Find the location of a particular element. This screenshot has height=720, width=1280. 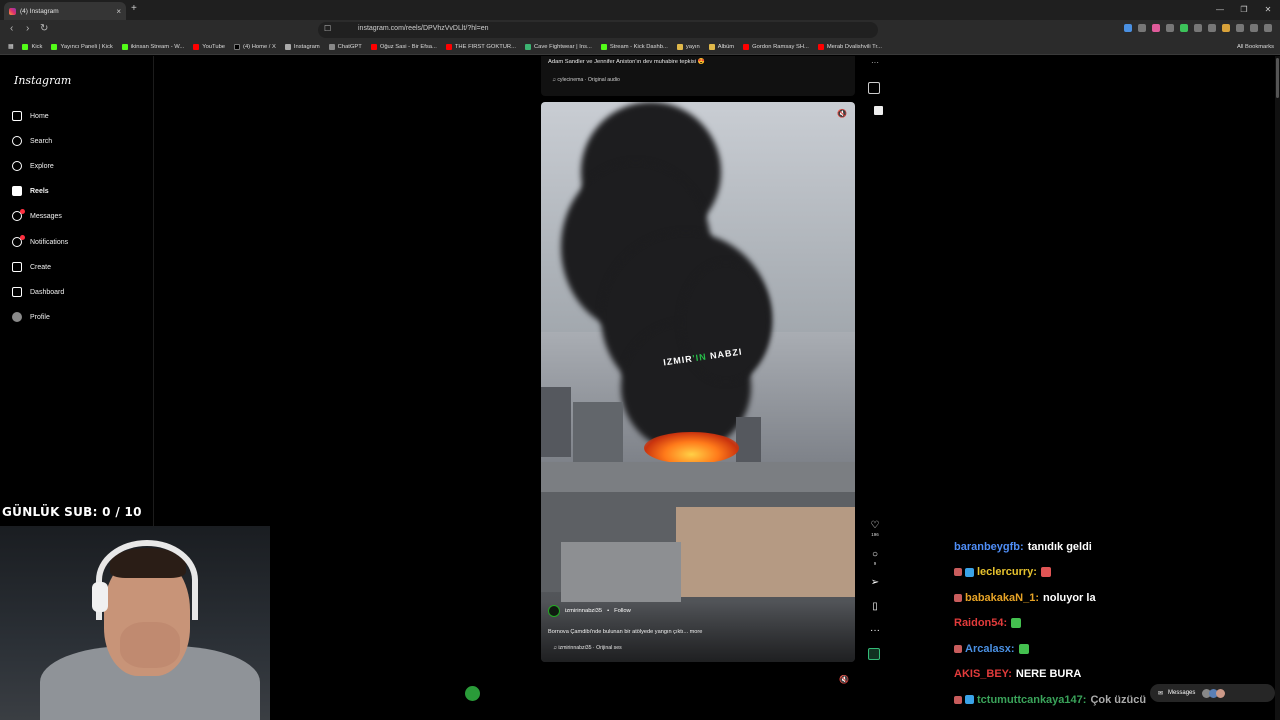

forward-icon: › is located at coordinates (27, 28).